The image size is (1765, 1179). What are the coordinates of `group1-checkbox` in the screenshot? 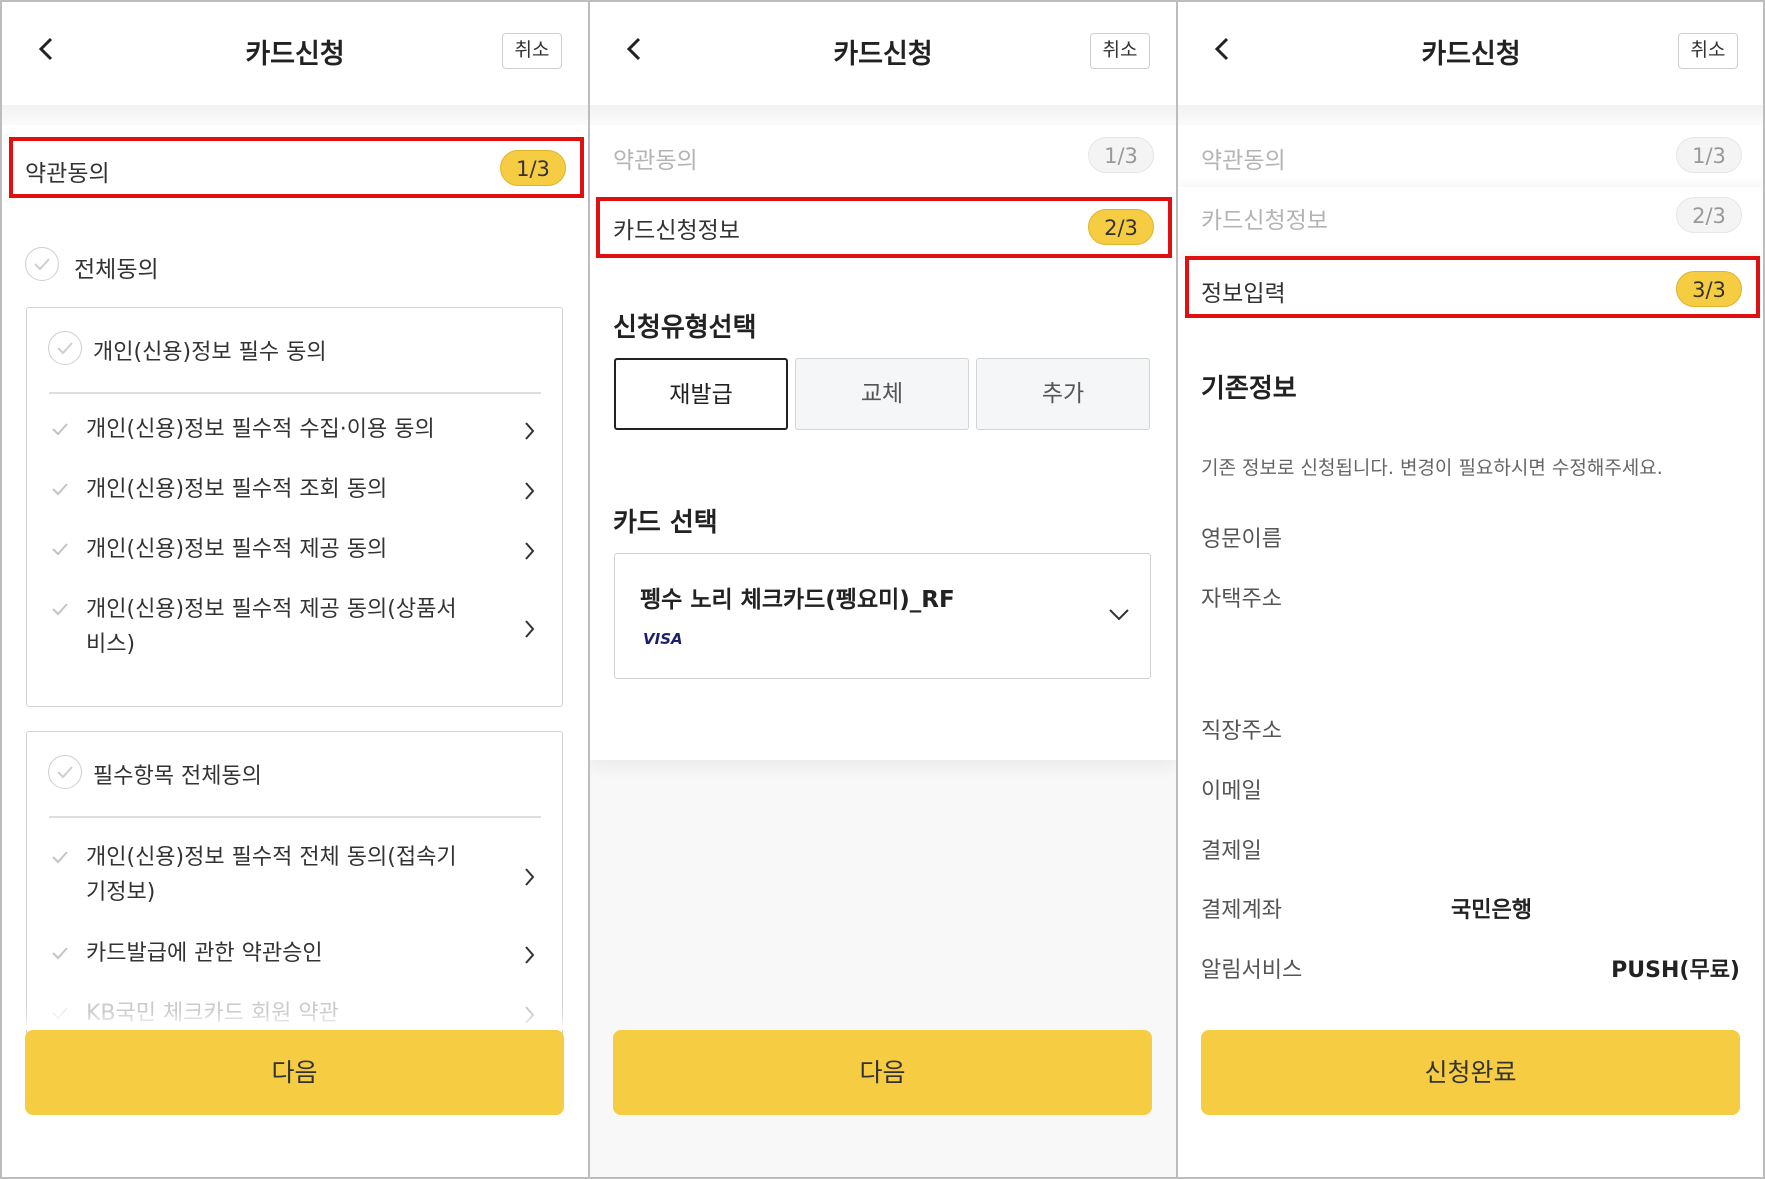 It's located at (65, 348).